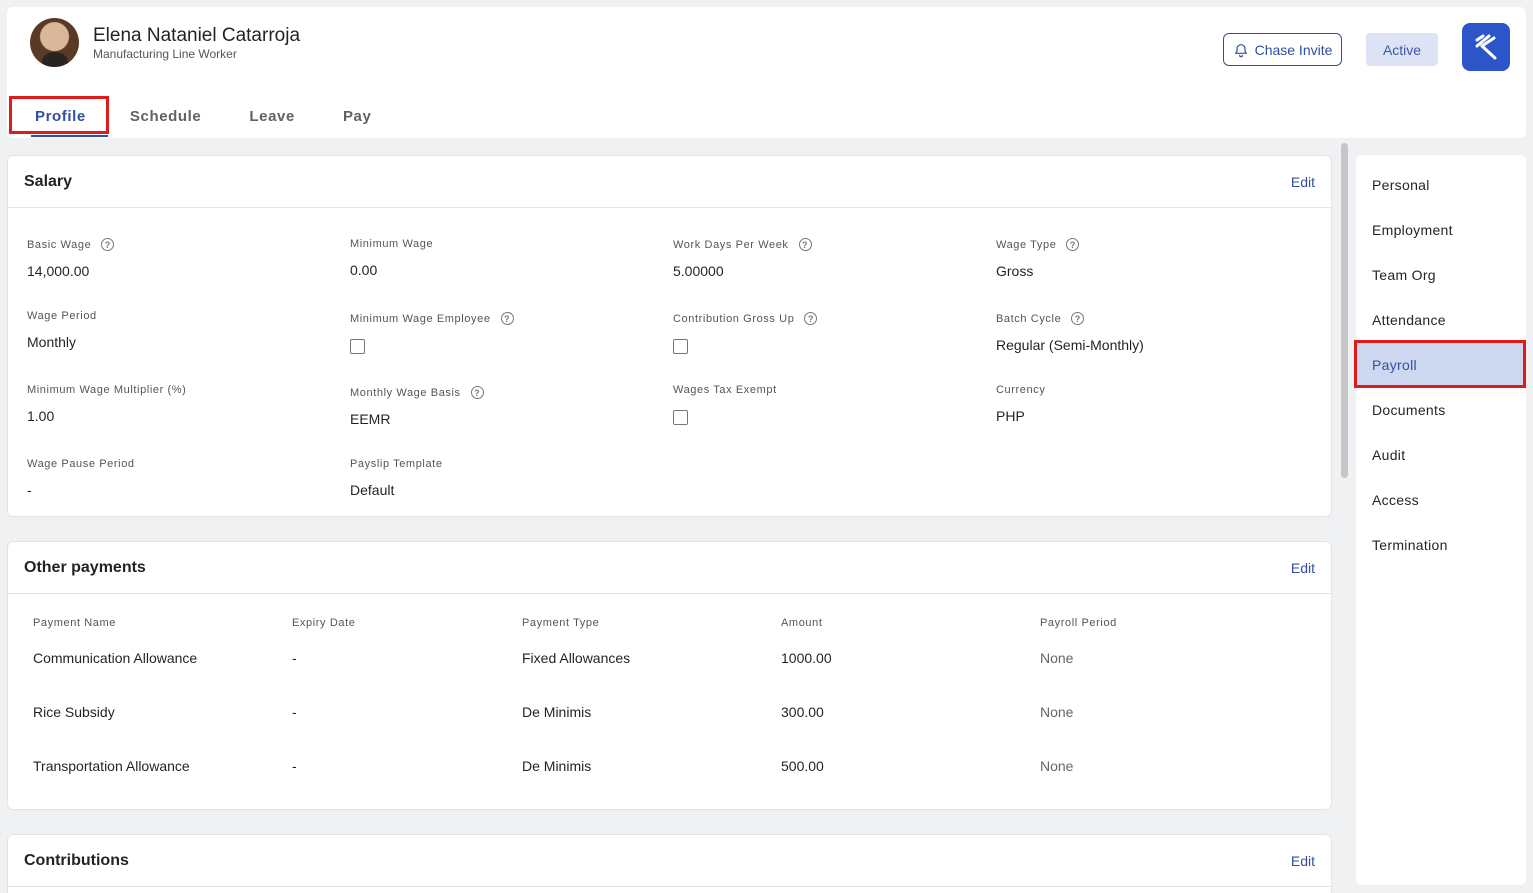 The image size is (1533, 893). I want to click on bell-icon, so click(1240, 50).